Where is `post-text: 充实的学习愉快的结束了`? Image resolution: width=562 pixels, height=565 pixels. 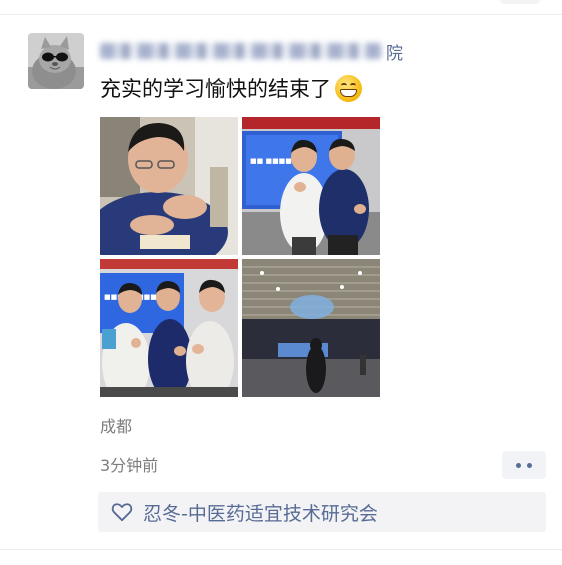 post-text: 充实的学习愉快的结束了 is located at coordinates (231, 88).